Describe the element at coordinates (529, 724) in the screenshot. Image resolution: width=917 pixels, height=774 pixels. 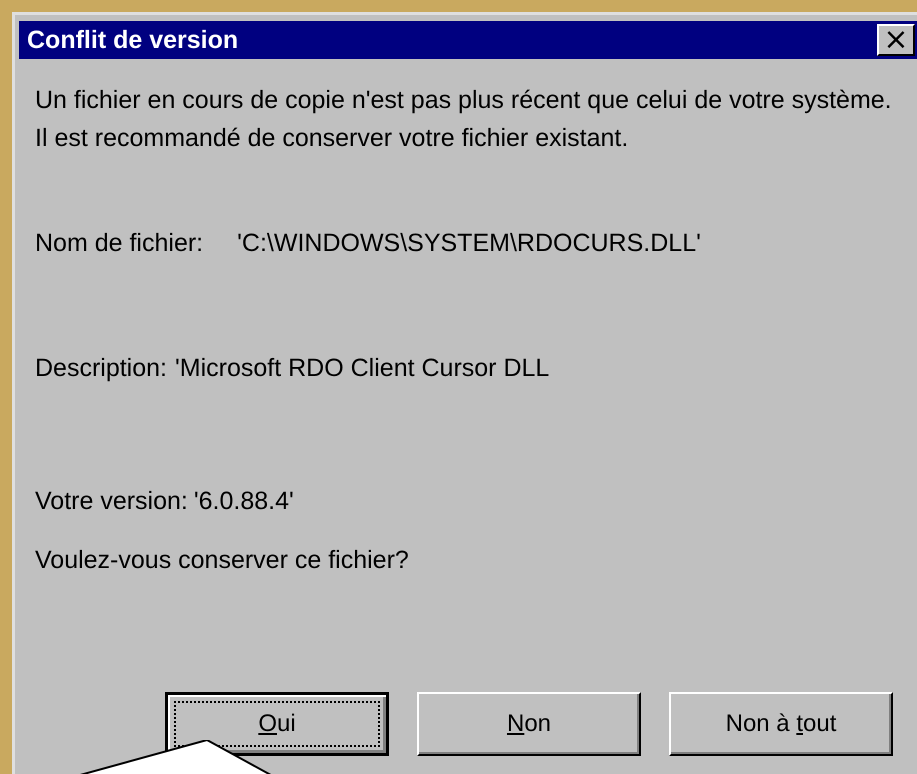
I see `dialog-button: Non` at that location.